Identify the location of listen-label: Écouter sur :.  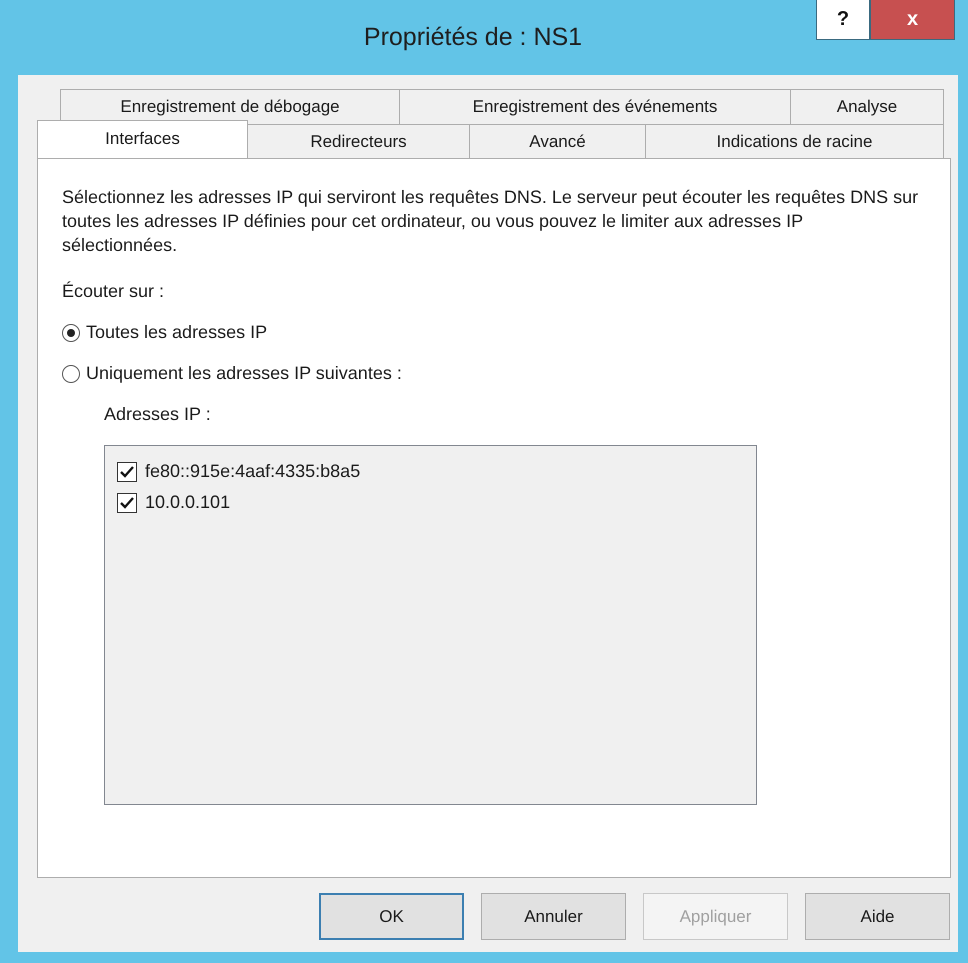
(114, 291).